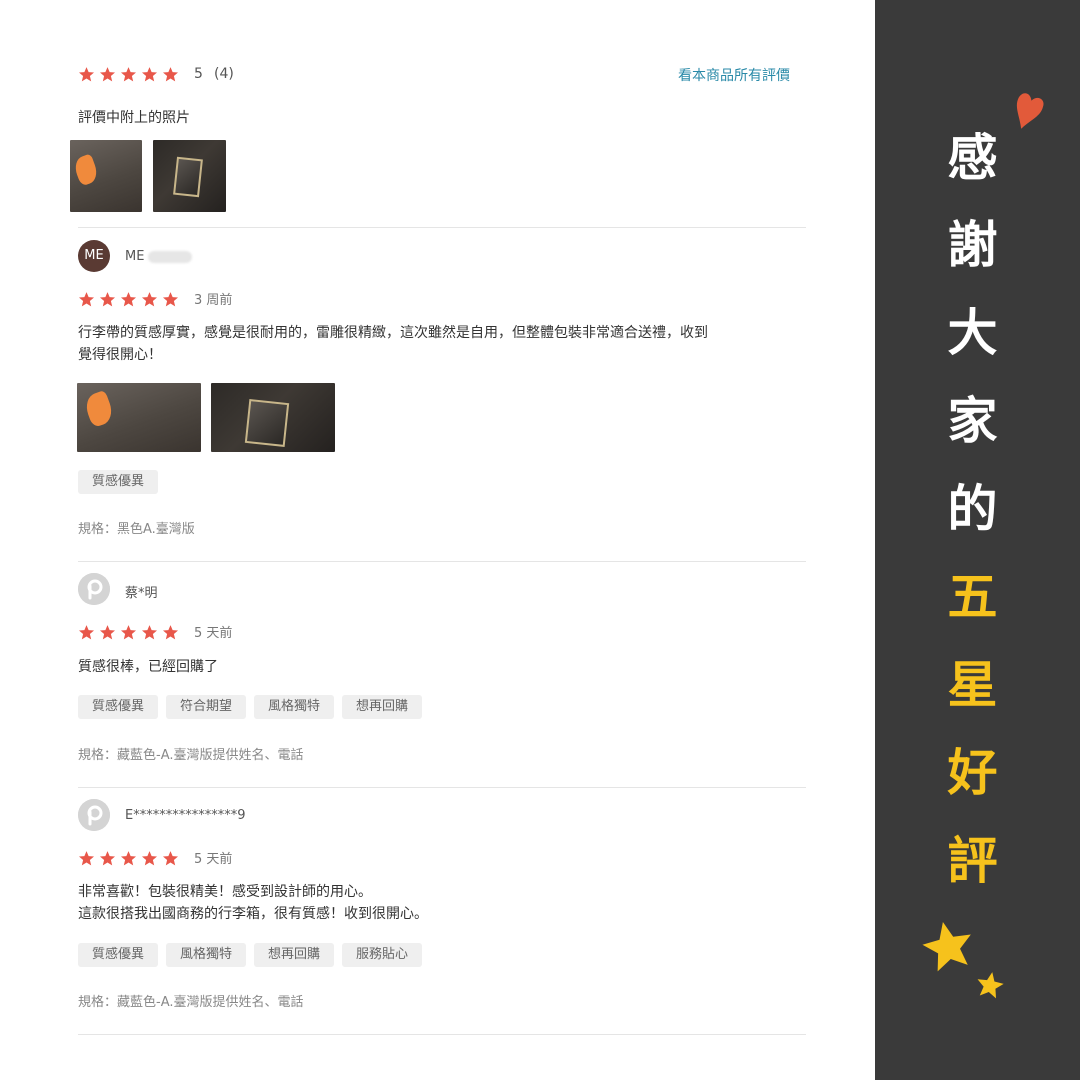  Describe the element at coordinates (443, 667) in the screenshot. I see `review-text: 質感很棒，已經回購了` at that location.